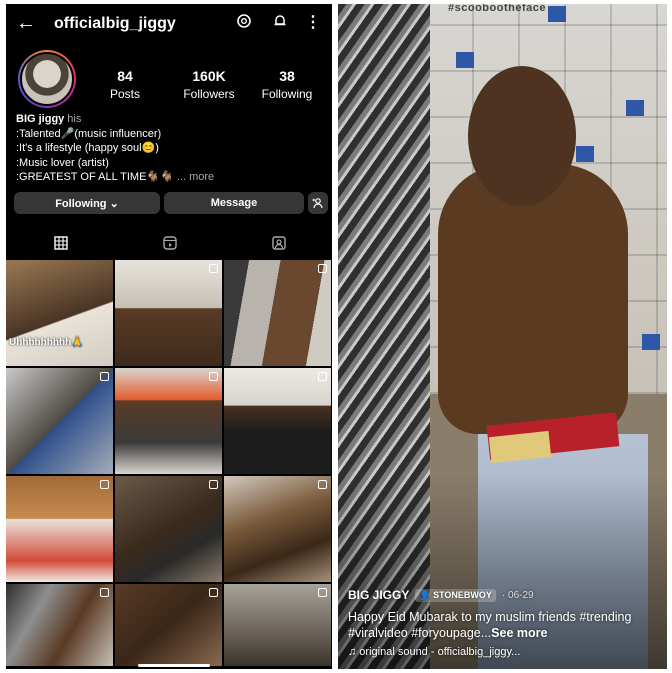  I want to click on posts-stat: 84 Posts, so click(125, 84).